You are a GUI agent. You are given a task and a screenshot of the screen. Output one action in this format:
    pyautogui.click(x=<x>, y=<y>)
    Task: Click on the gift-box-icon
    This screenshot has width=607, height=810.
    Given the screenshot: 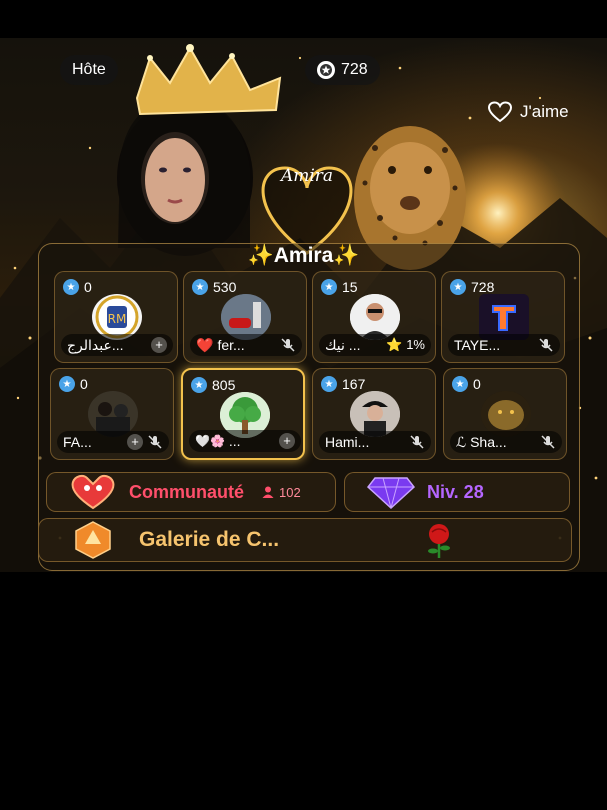 What is the action you would take?
    pyautogui.click(x=93, y=540)
    